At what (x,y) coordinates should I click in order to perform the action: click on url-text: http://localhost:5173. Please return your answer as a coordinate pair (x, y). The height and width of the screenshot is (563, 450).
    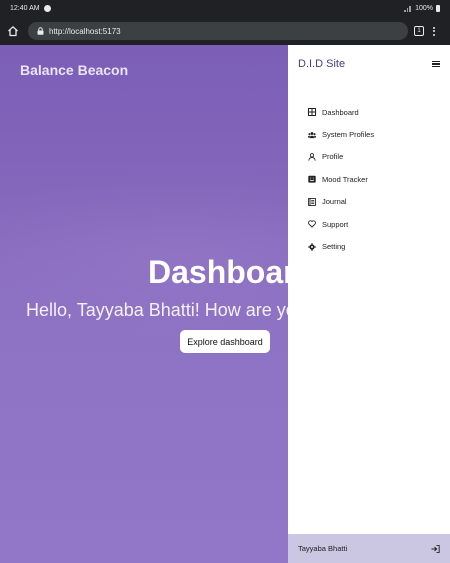
    Looking at the image, I should click on (85, 31).